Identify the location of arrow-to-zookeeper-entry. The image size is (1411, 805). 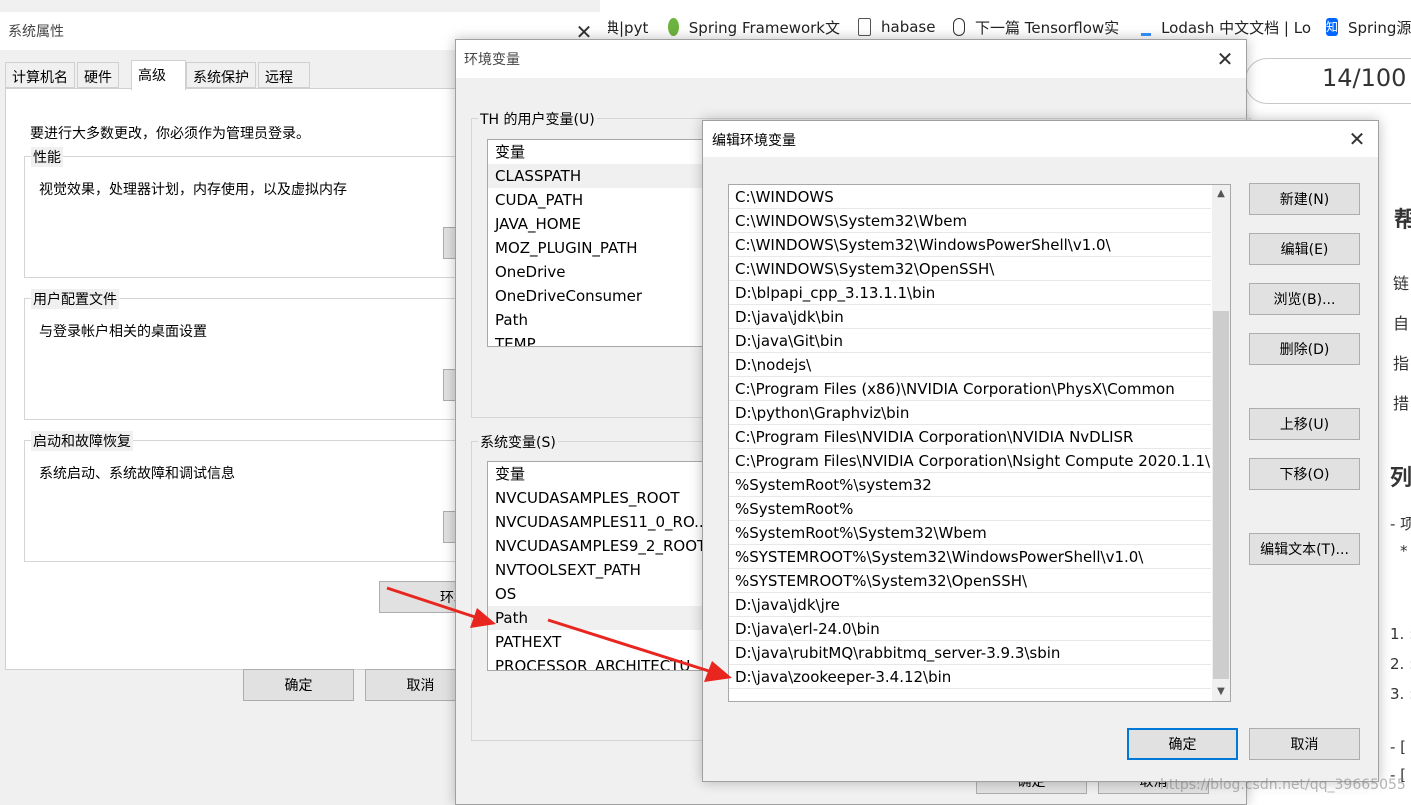
(630, 646).